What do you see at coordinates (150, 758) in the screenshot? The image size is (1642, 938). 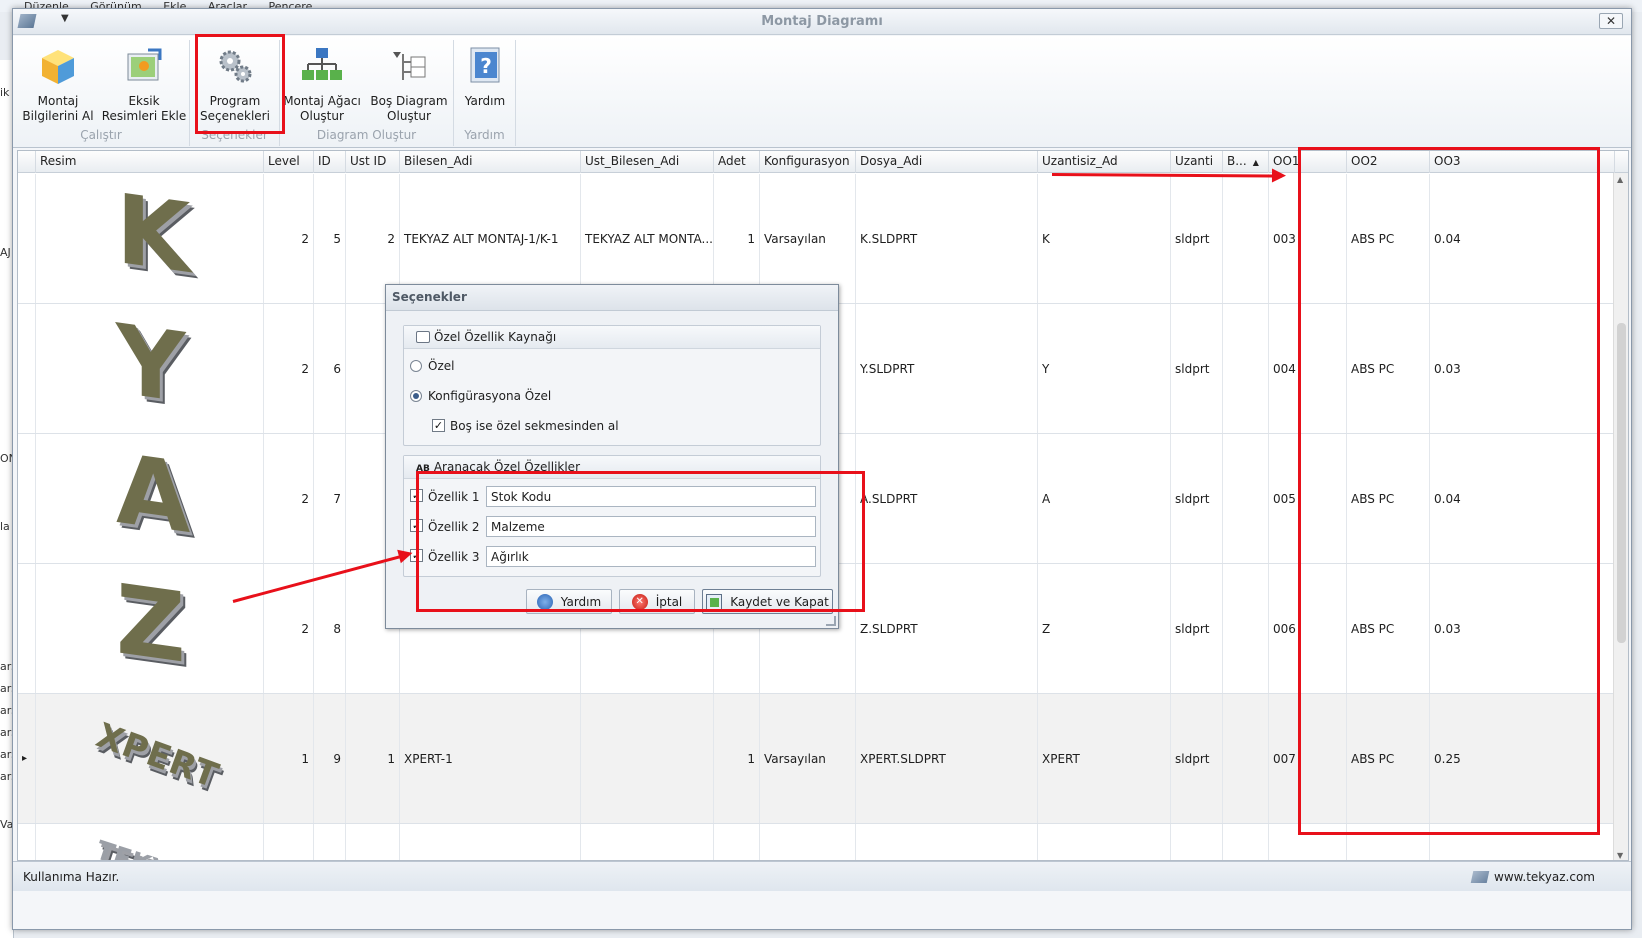 I see `part-thumbnail: XPERT` at bounding box center [150, 758].